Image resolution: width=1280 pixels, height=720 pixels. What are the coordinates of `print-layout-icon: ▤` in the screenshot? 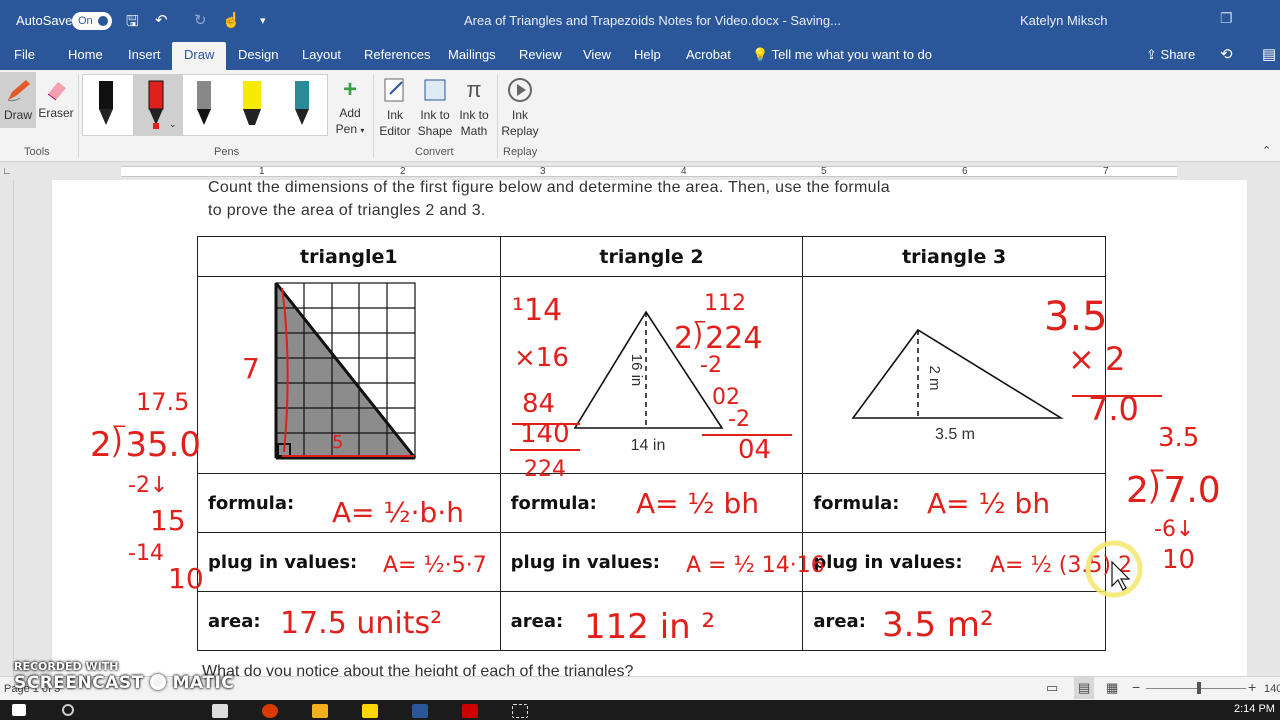 It's located at (1084, 688).